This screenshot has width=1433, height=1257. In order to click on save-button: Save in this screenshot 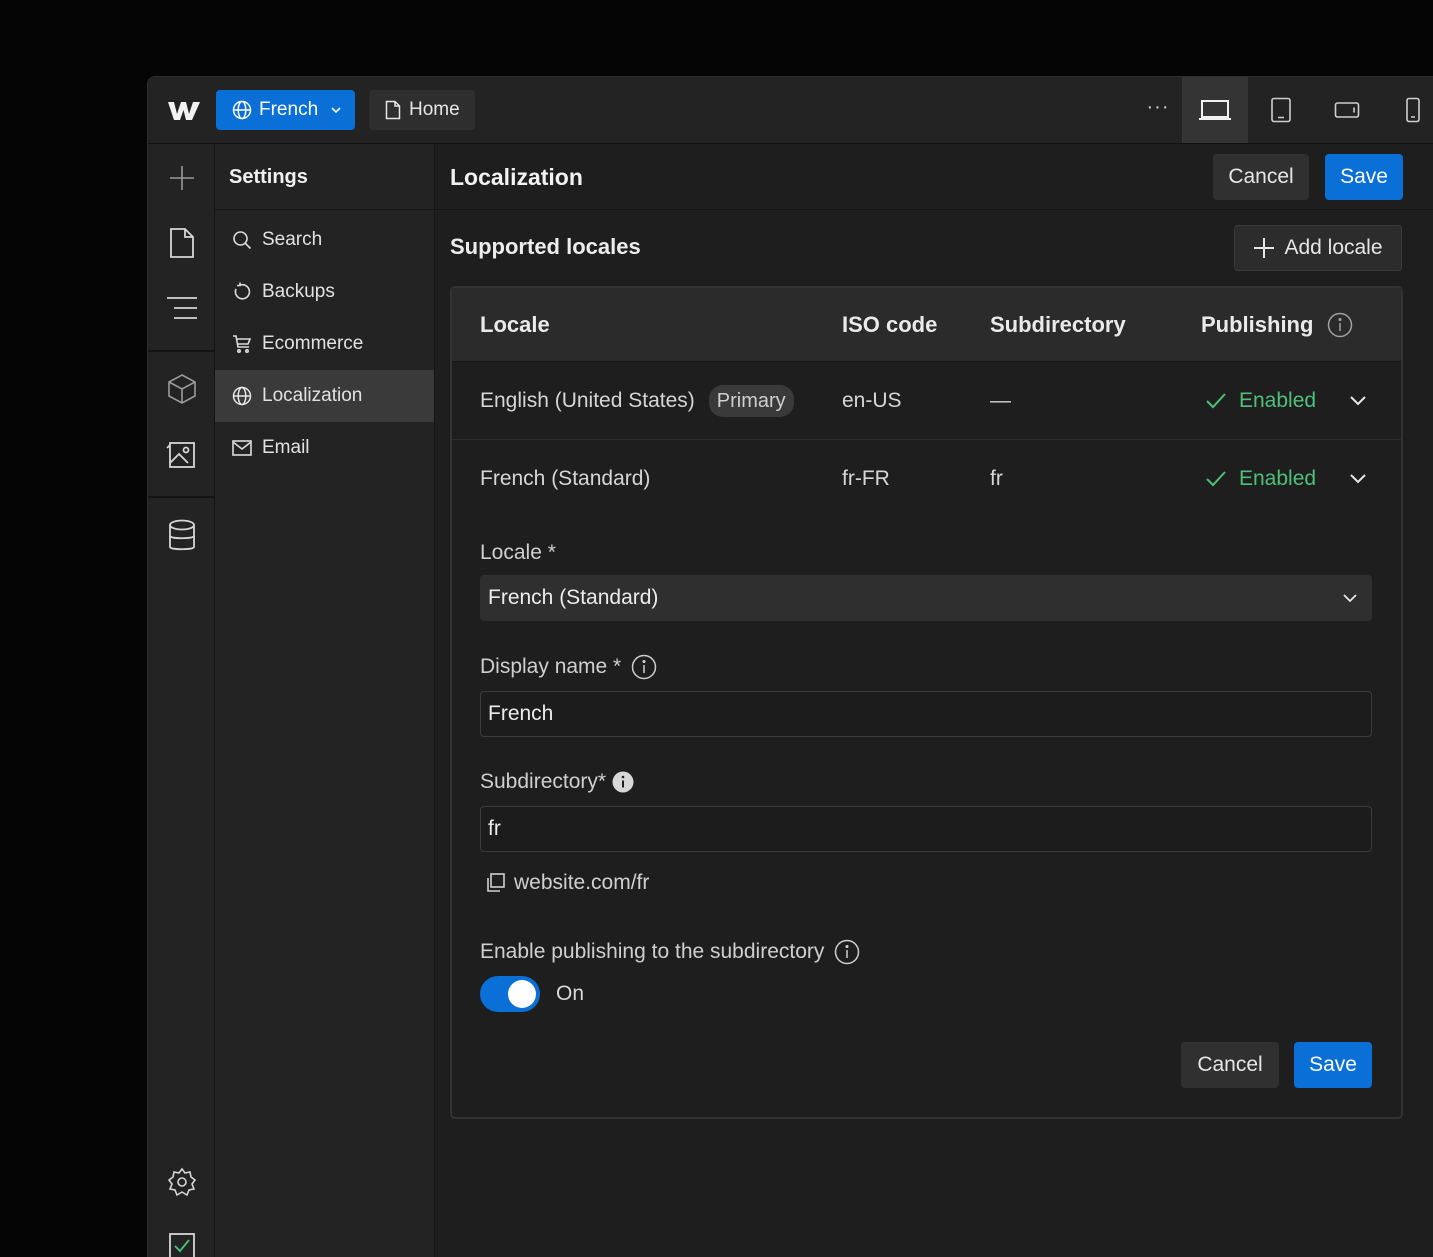, I will do `click(1364, 177)`.